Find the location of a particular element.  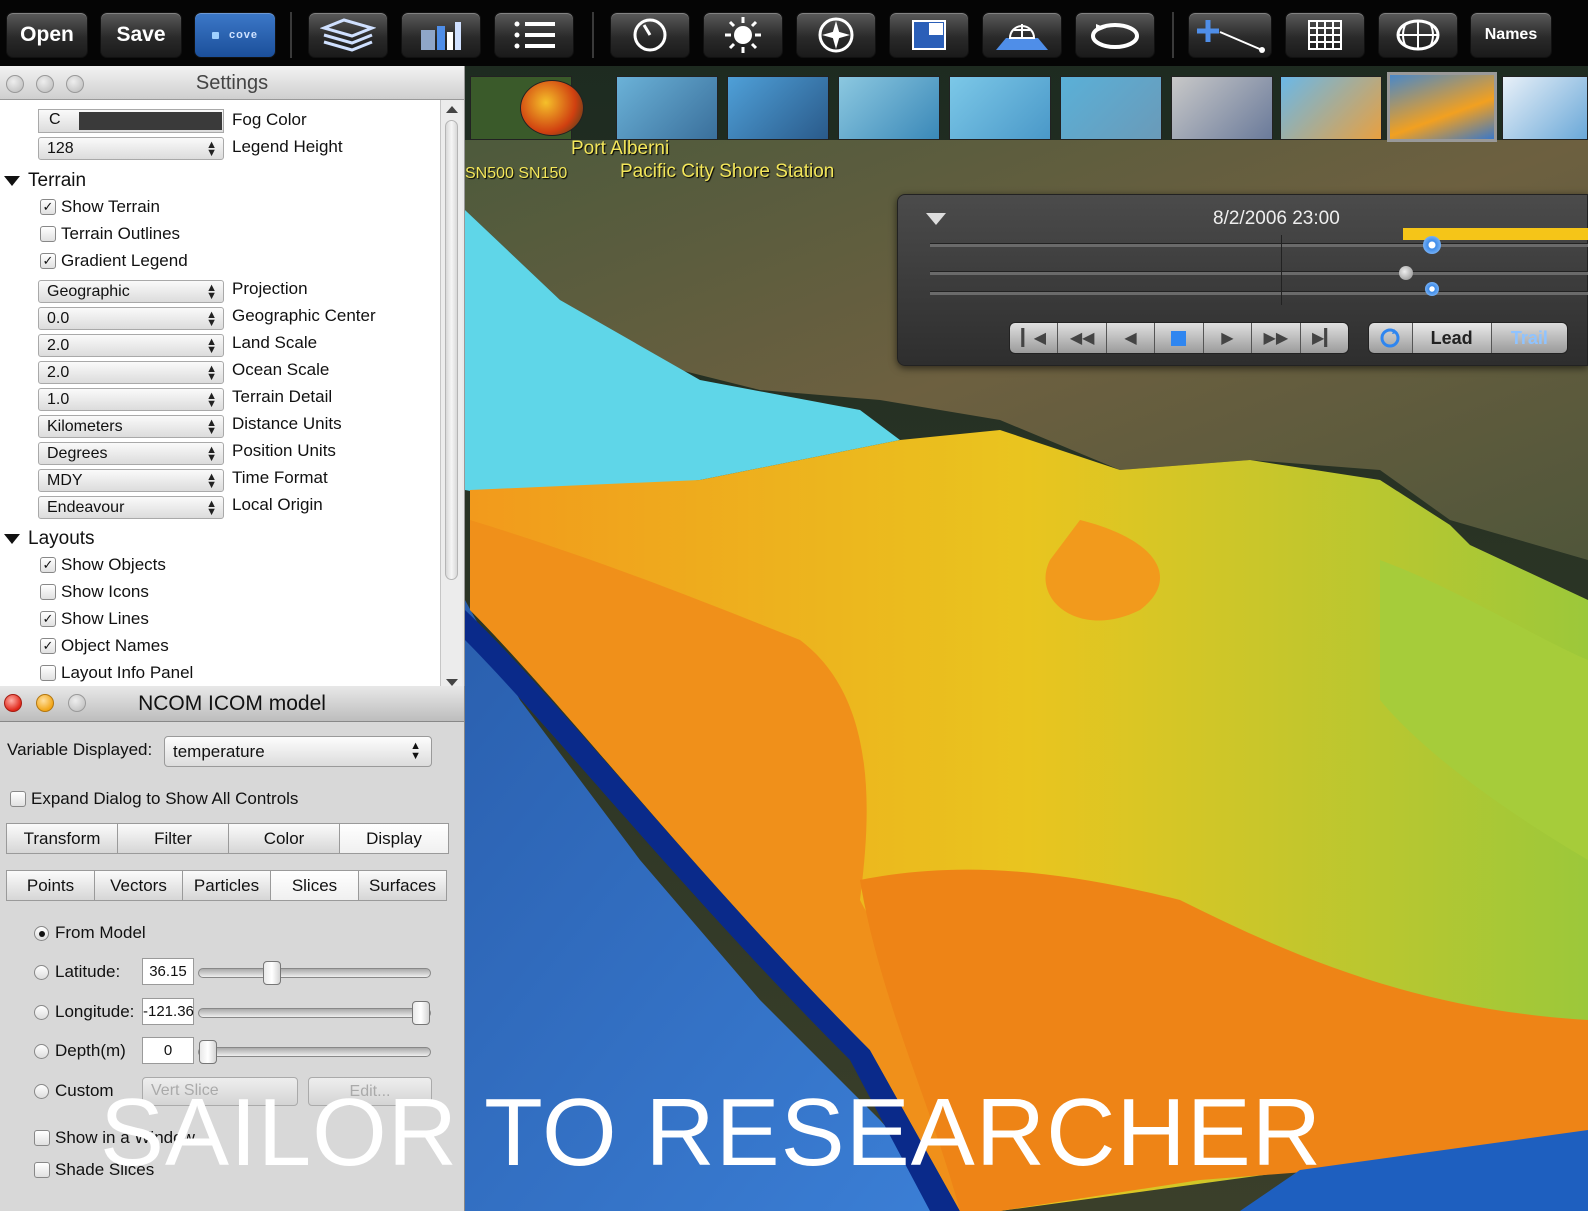

names-button: Names is located at coordinates (1511, 35).